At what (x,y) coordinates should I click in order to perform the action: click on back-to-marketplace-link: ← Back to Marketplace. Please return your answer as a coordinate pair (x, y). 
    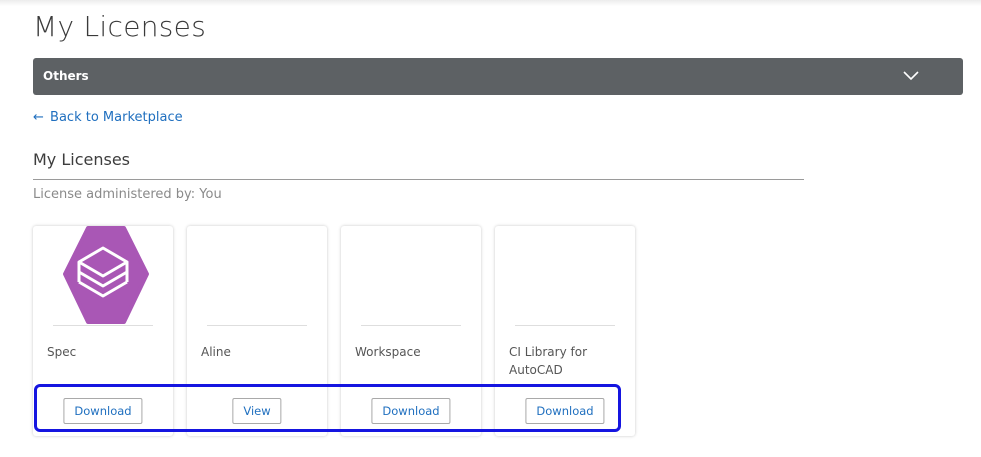
    Looking at the image, I should click on (108, 117).